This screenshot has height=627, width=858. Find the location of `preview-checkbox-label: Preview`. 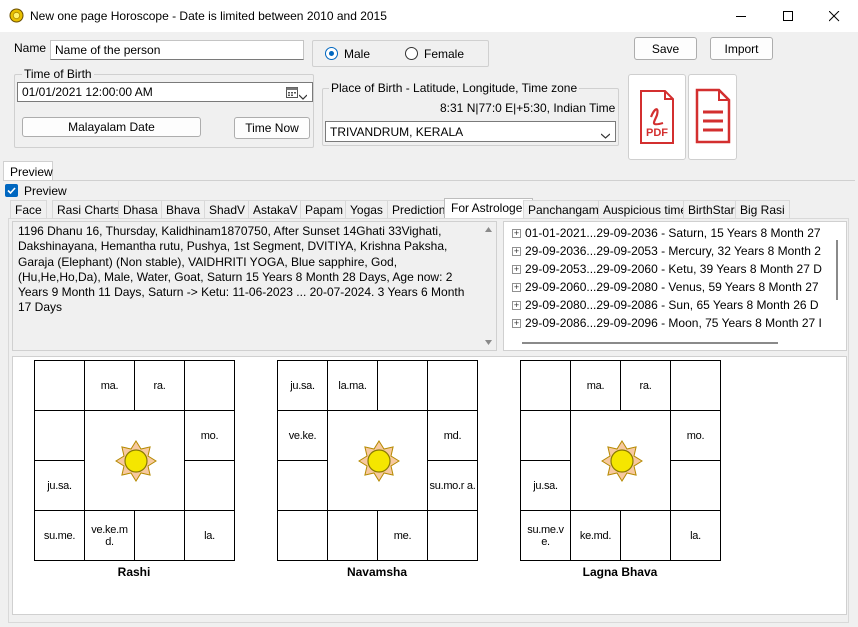

preview-checkbox-label: Preview is located at coordinates (45, 191).